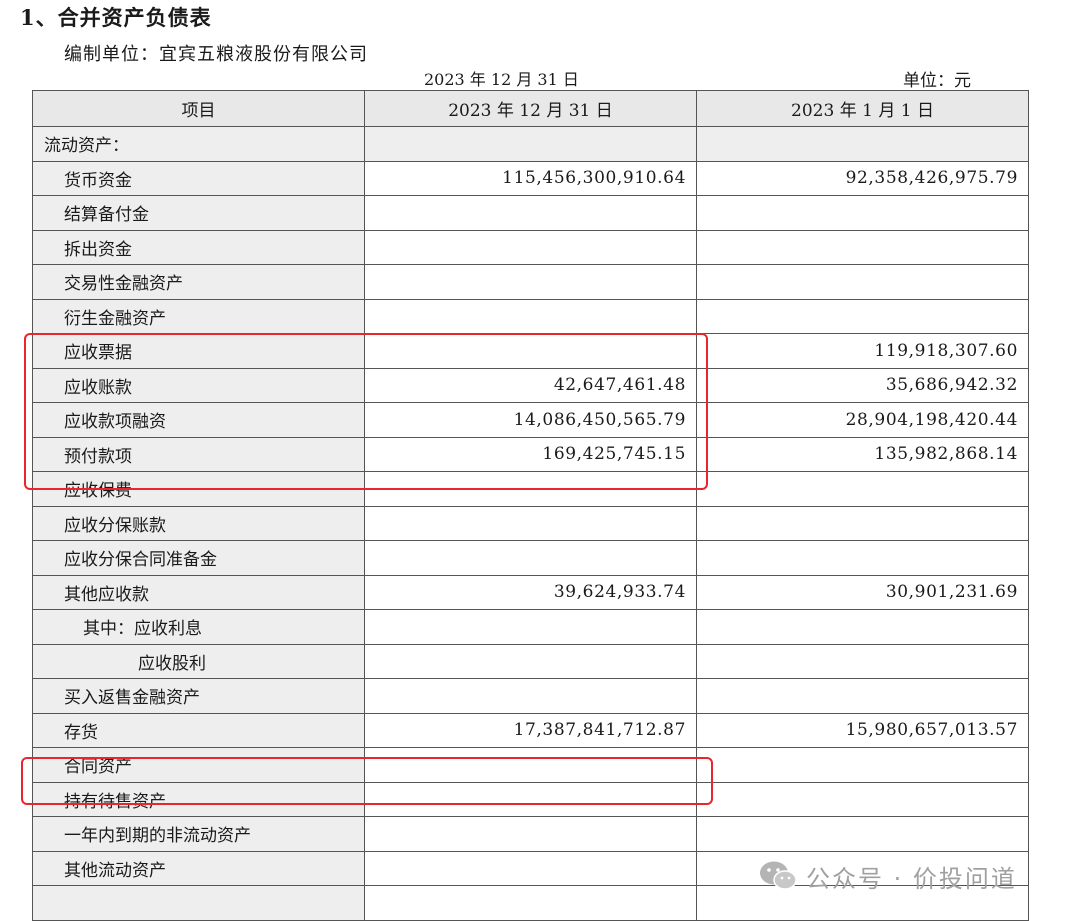  I want to click on table-row: 应收分保合同准备金, so click(530, 558).